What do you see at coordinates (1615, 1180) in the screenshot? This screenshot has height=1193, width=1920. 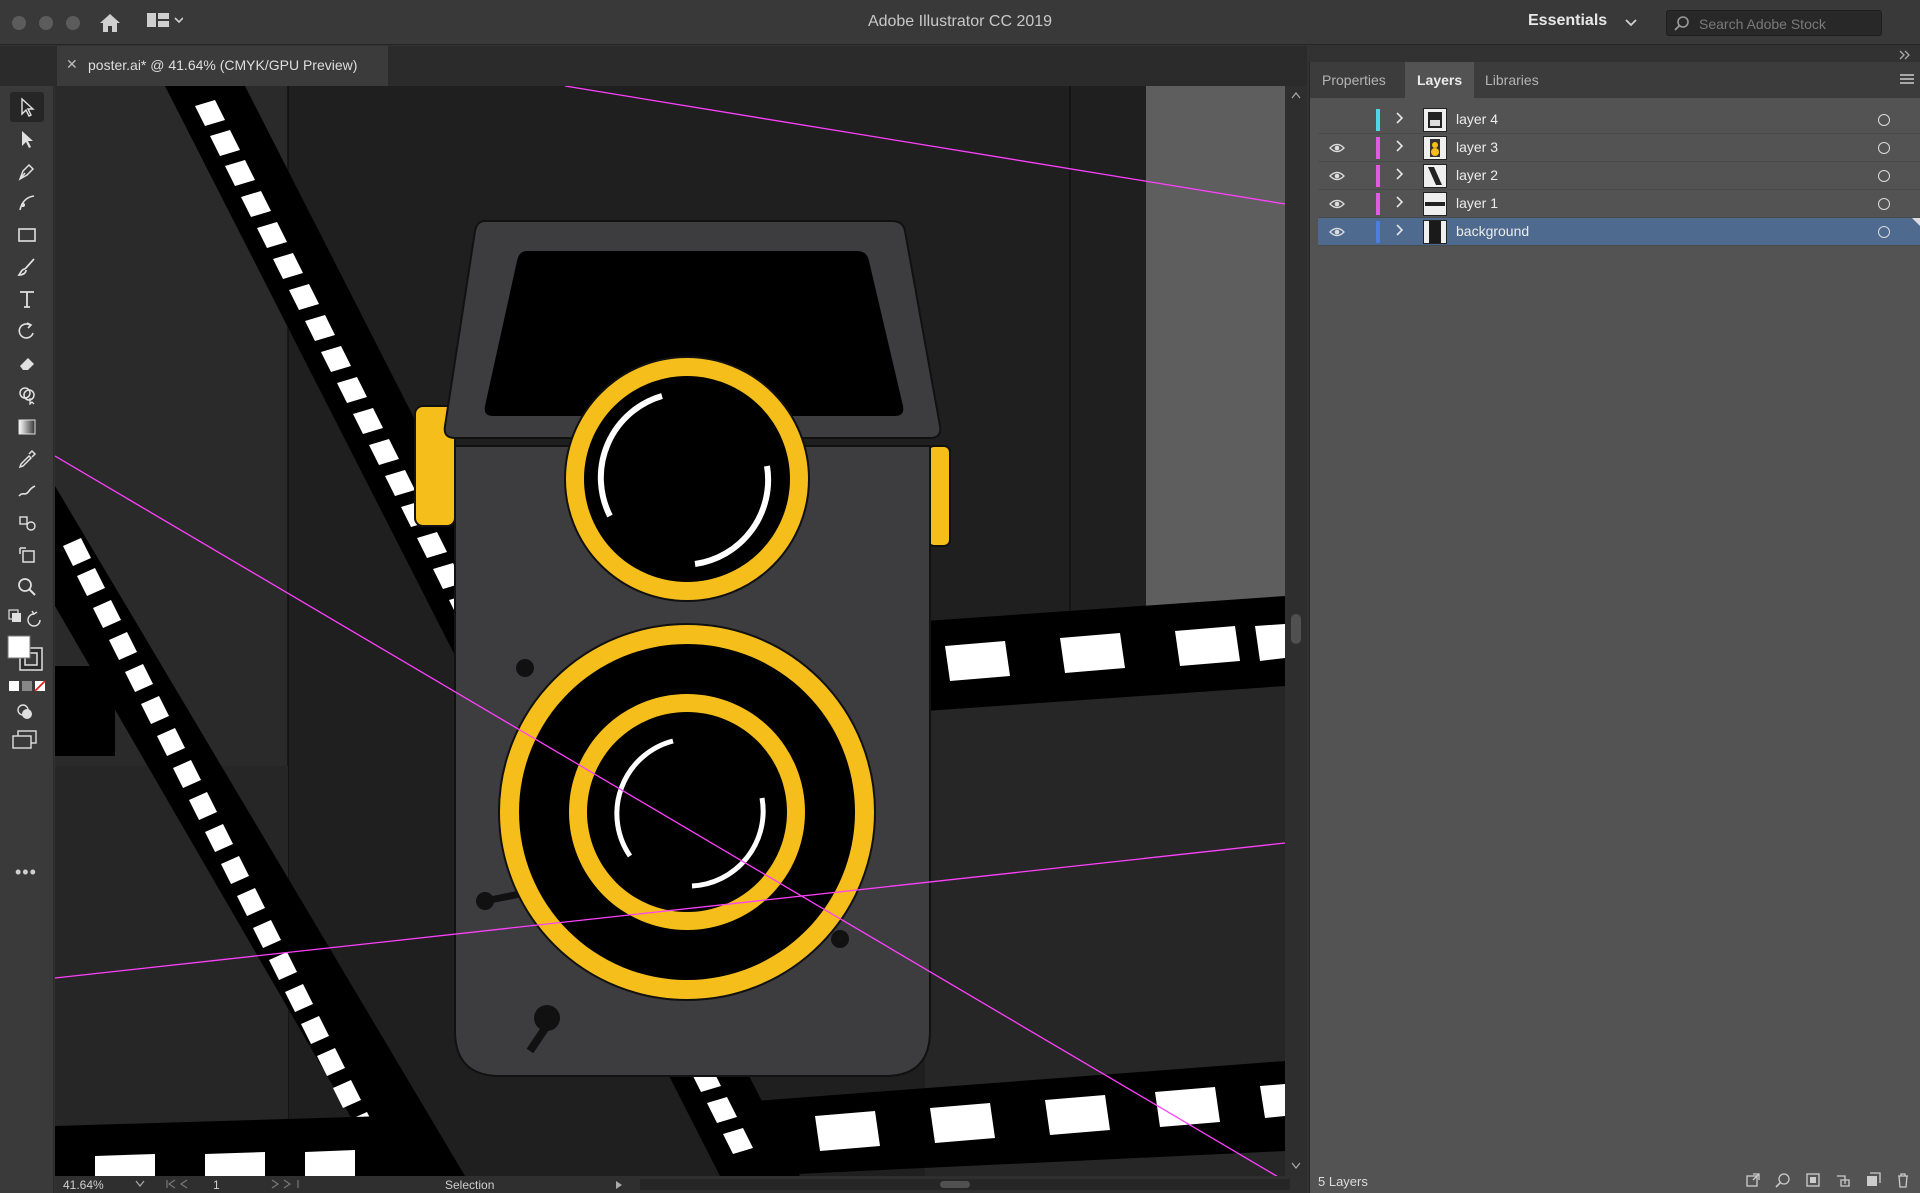 I see `layers-panel-footer: 5 Layers` at bounding box center [1615, 1180].